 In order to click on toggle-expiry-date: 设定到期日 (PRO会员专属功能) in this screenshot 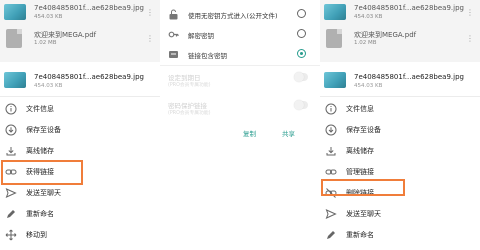, I will do `click(240, 82)`.